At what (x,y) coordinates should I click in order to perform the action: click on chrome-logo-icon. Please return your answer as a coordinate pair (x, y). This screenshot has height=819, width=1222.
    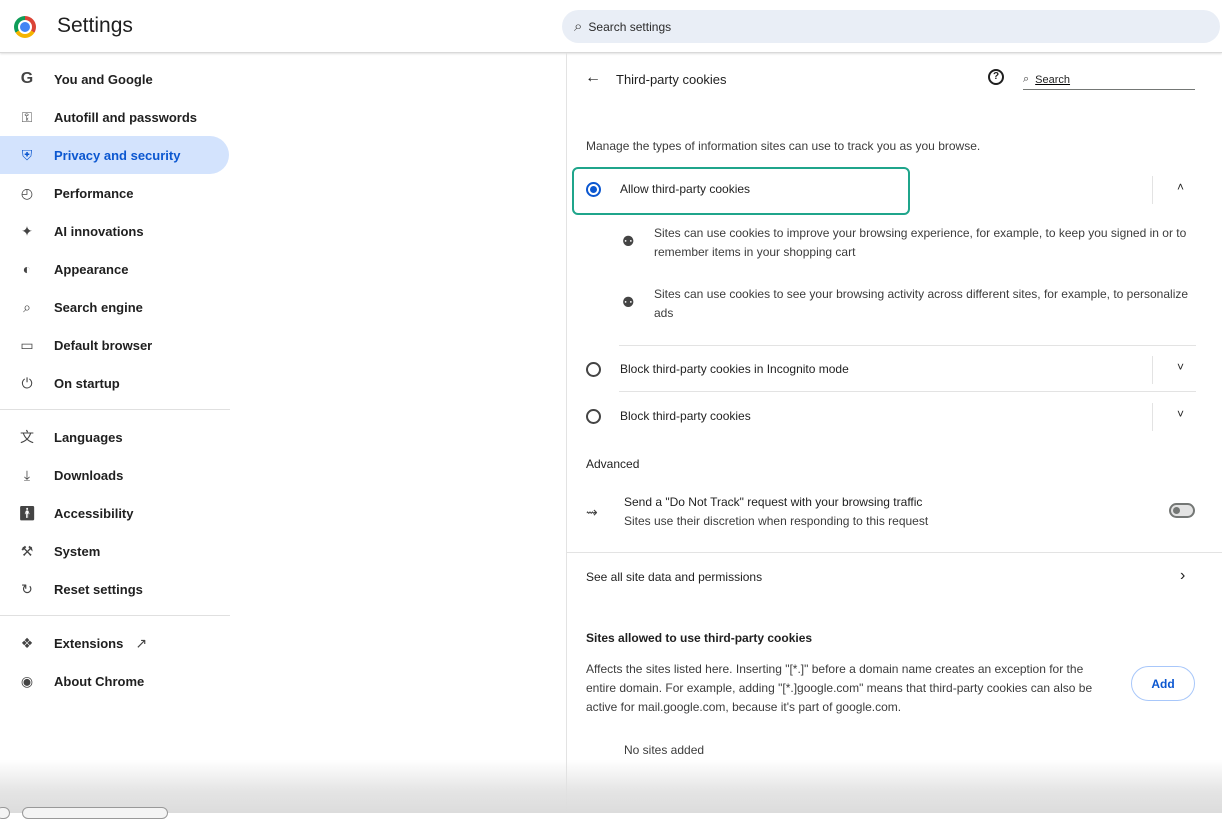
    Looking at the image, I should click on (25, 27).